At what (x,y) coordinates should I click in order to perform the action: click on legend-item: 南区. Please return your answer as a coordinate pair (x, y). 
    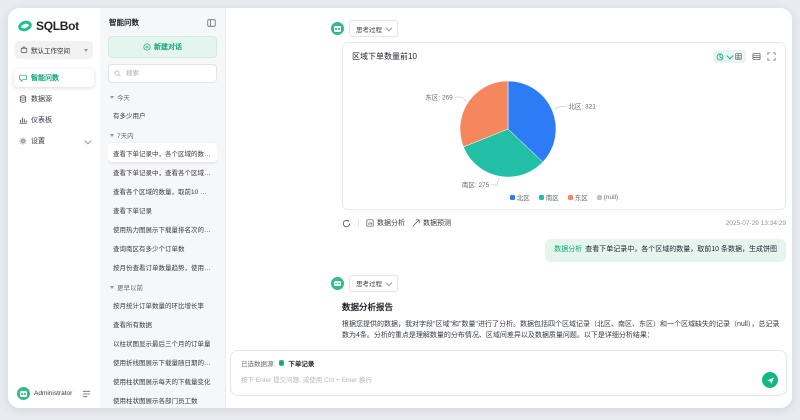
    Looking at the image, I should click on (548, 197).